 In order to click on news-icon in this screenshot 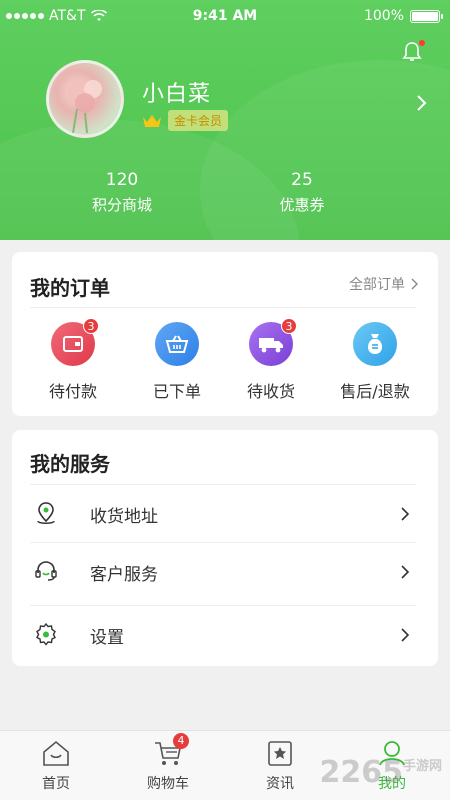, I will do `click(280, 753)`.